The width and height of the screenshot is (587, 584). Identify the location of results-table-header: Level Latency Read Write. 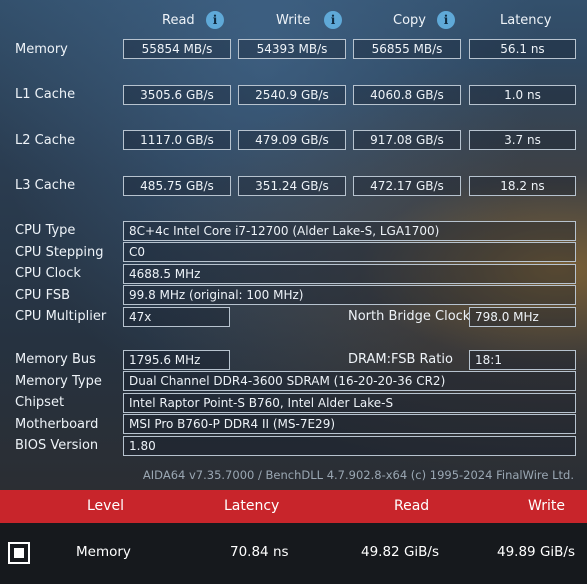
(293, 506).